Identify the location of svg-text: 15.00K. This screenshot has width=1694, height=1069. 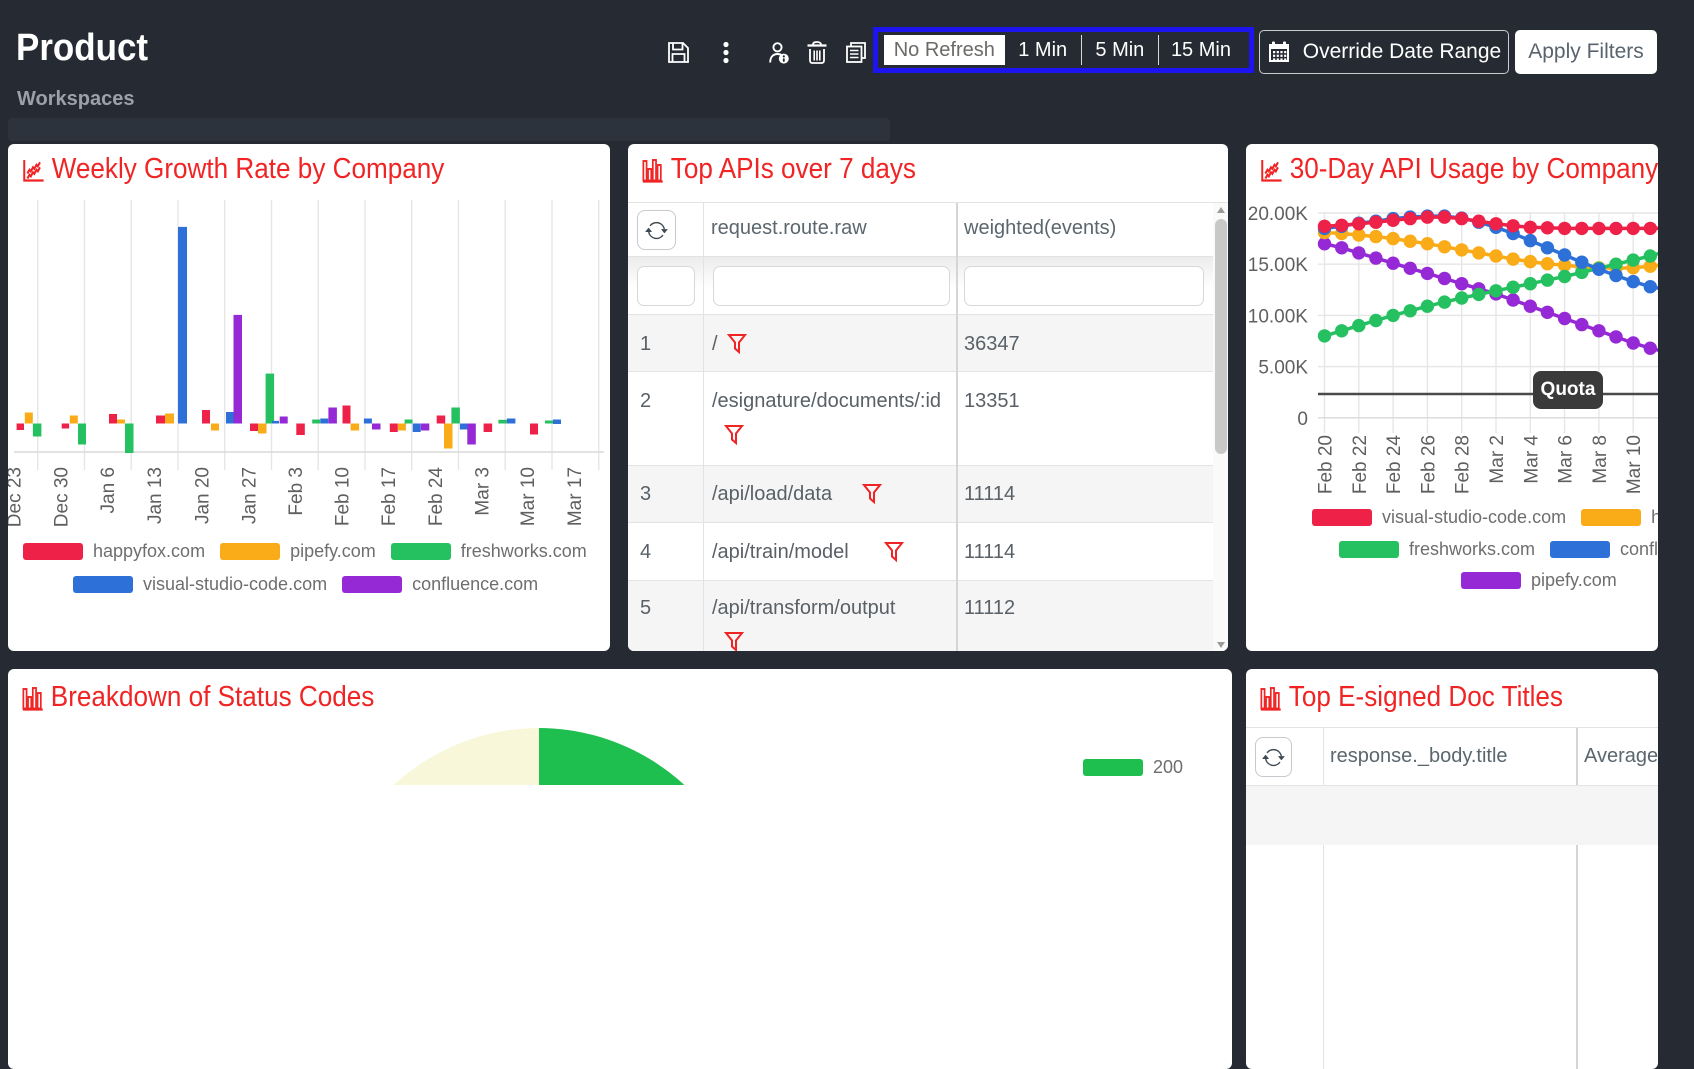
(1278, 265).